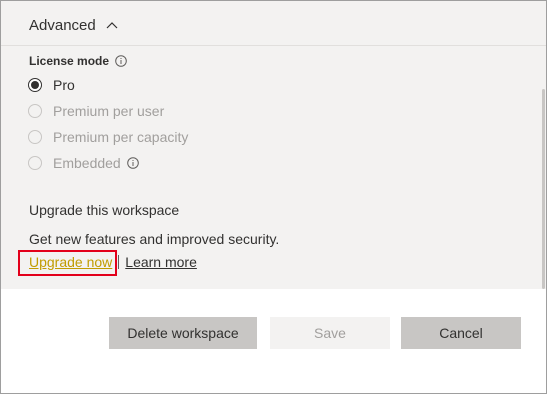  What do you see at coordinates (183, 333) in the screenshot?
I see `delete-workspace-button: Delete workspace` at bounding box center [183, 333].